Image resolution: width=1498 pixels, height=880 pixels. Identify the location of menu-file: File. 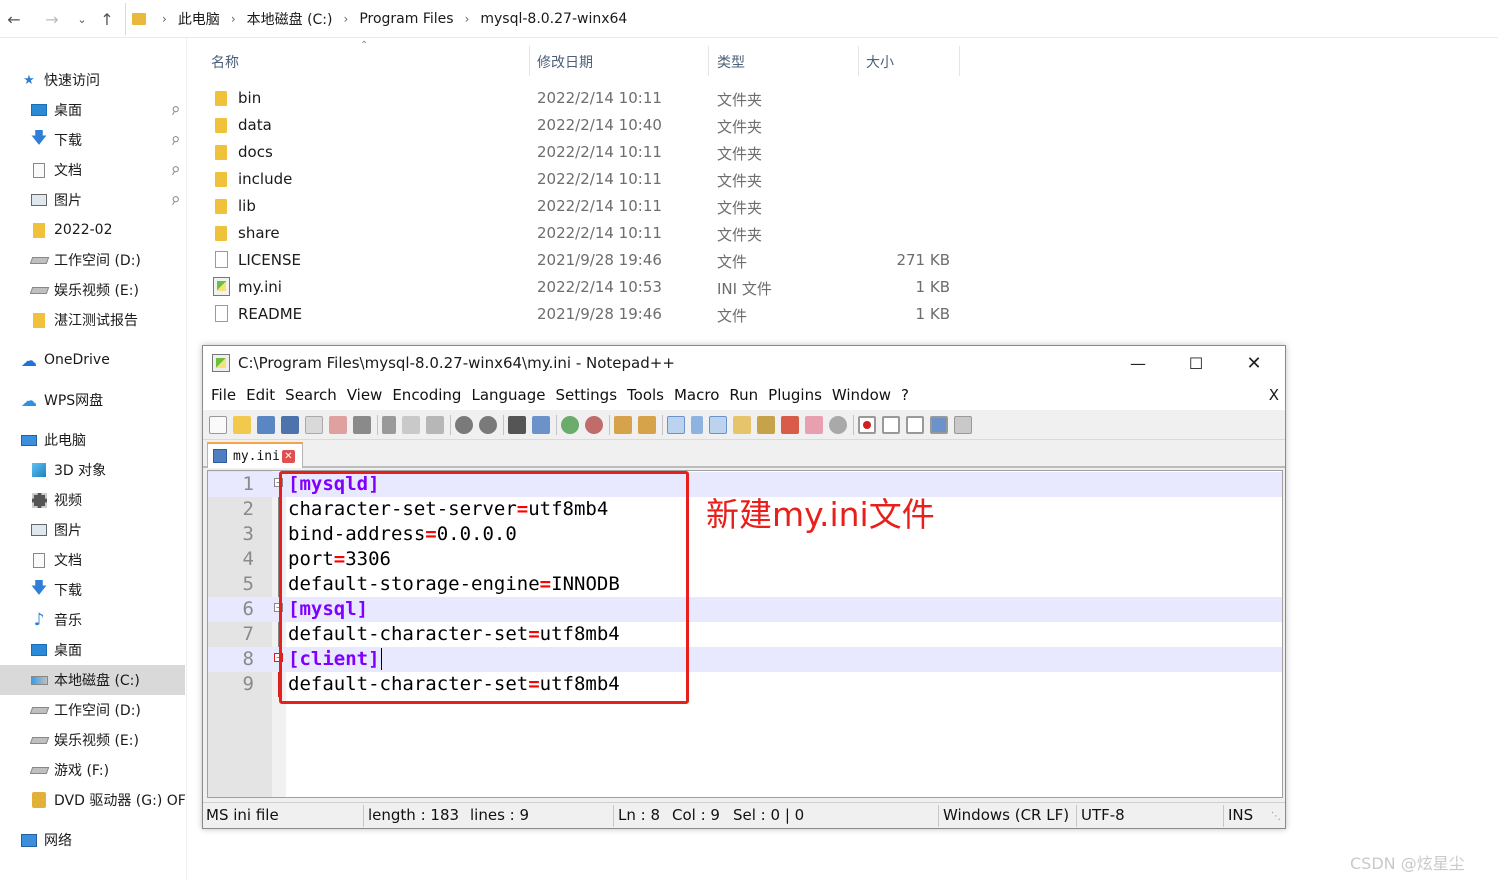
(223, 395).